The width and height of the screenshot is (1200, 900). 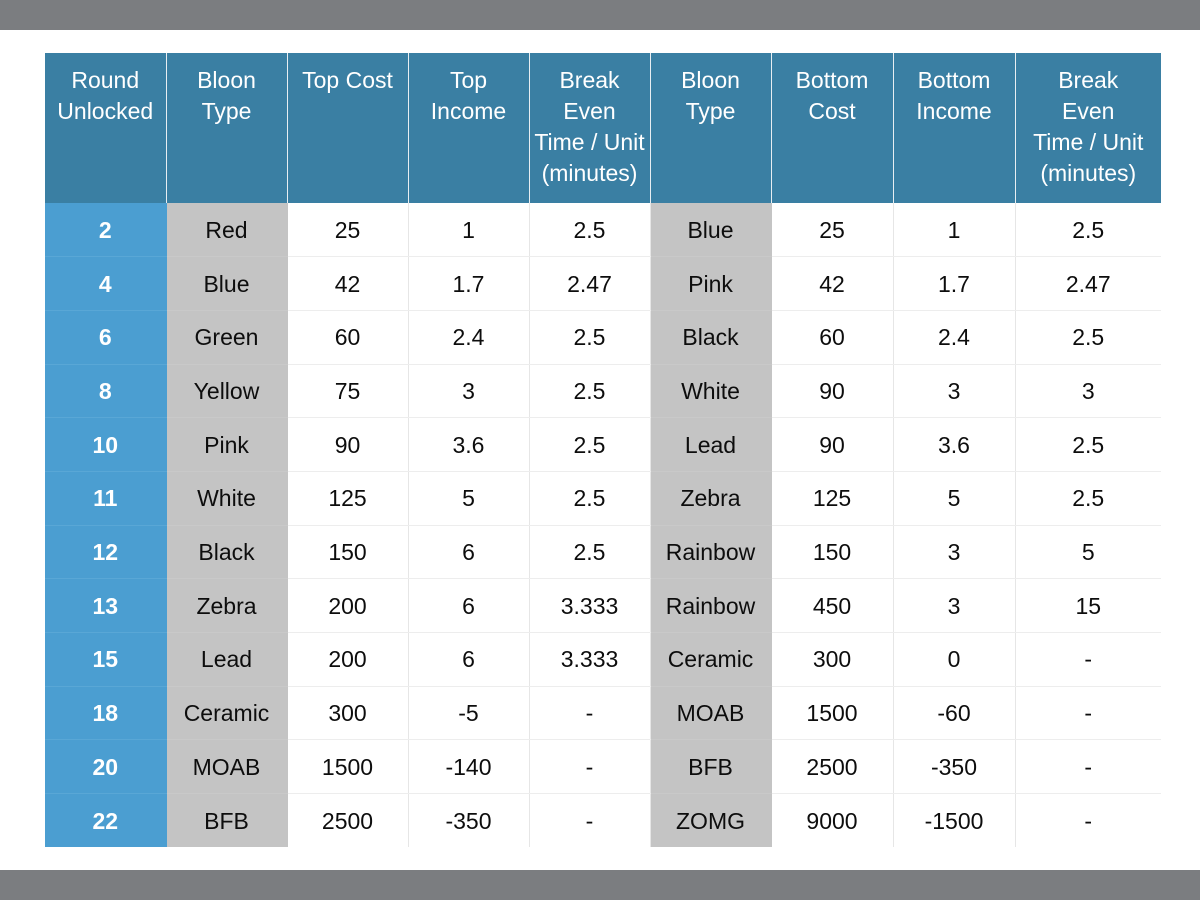 What do you see at coordinates (711, 552) in the screenshot?
I see `cell-bloon-type-bottom: Rainbow` at bounding box center [711, 552].